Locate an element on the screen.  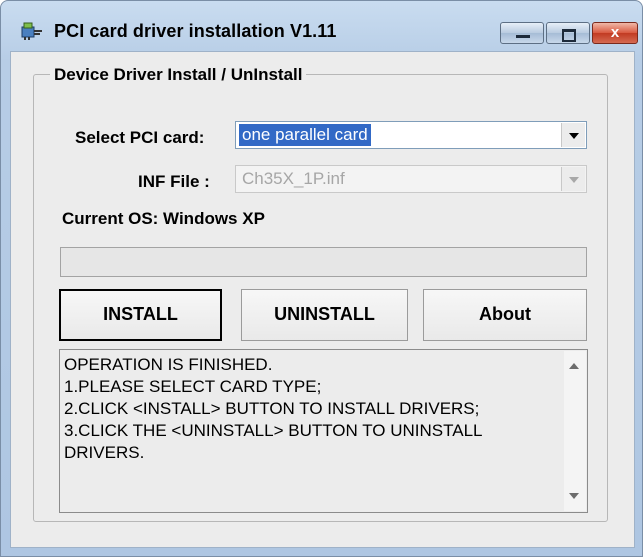
close-icon: x is located at coordinates (615, 32).